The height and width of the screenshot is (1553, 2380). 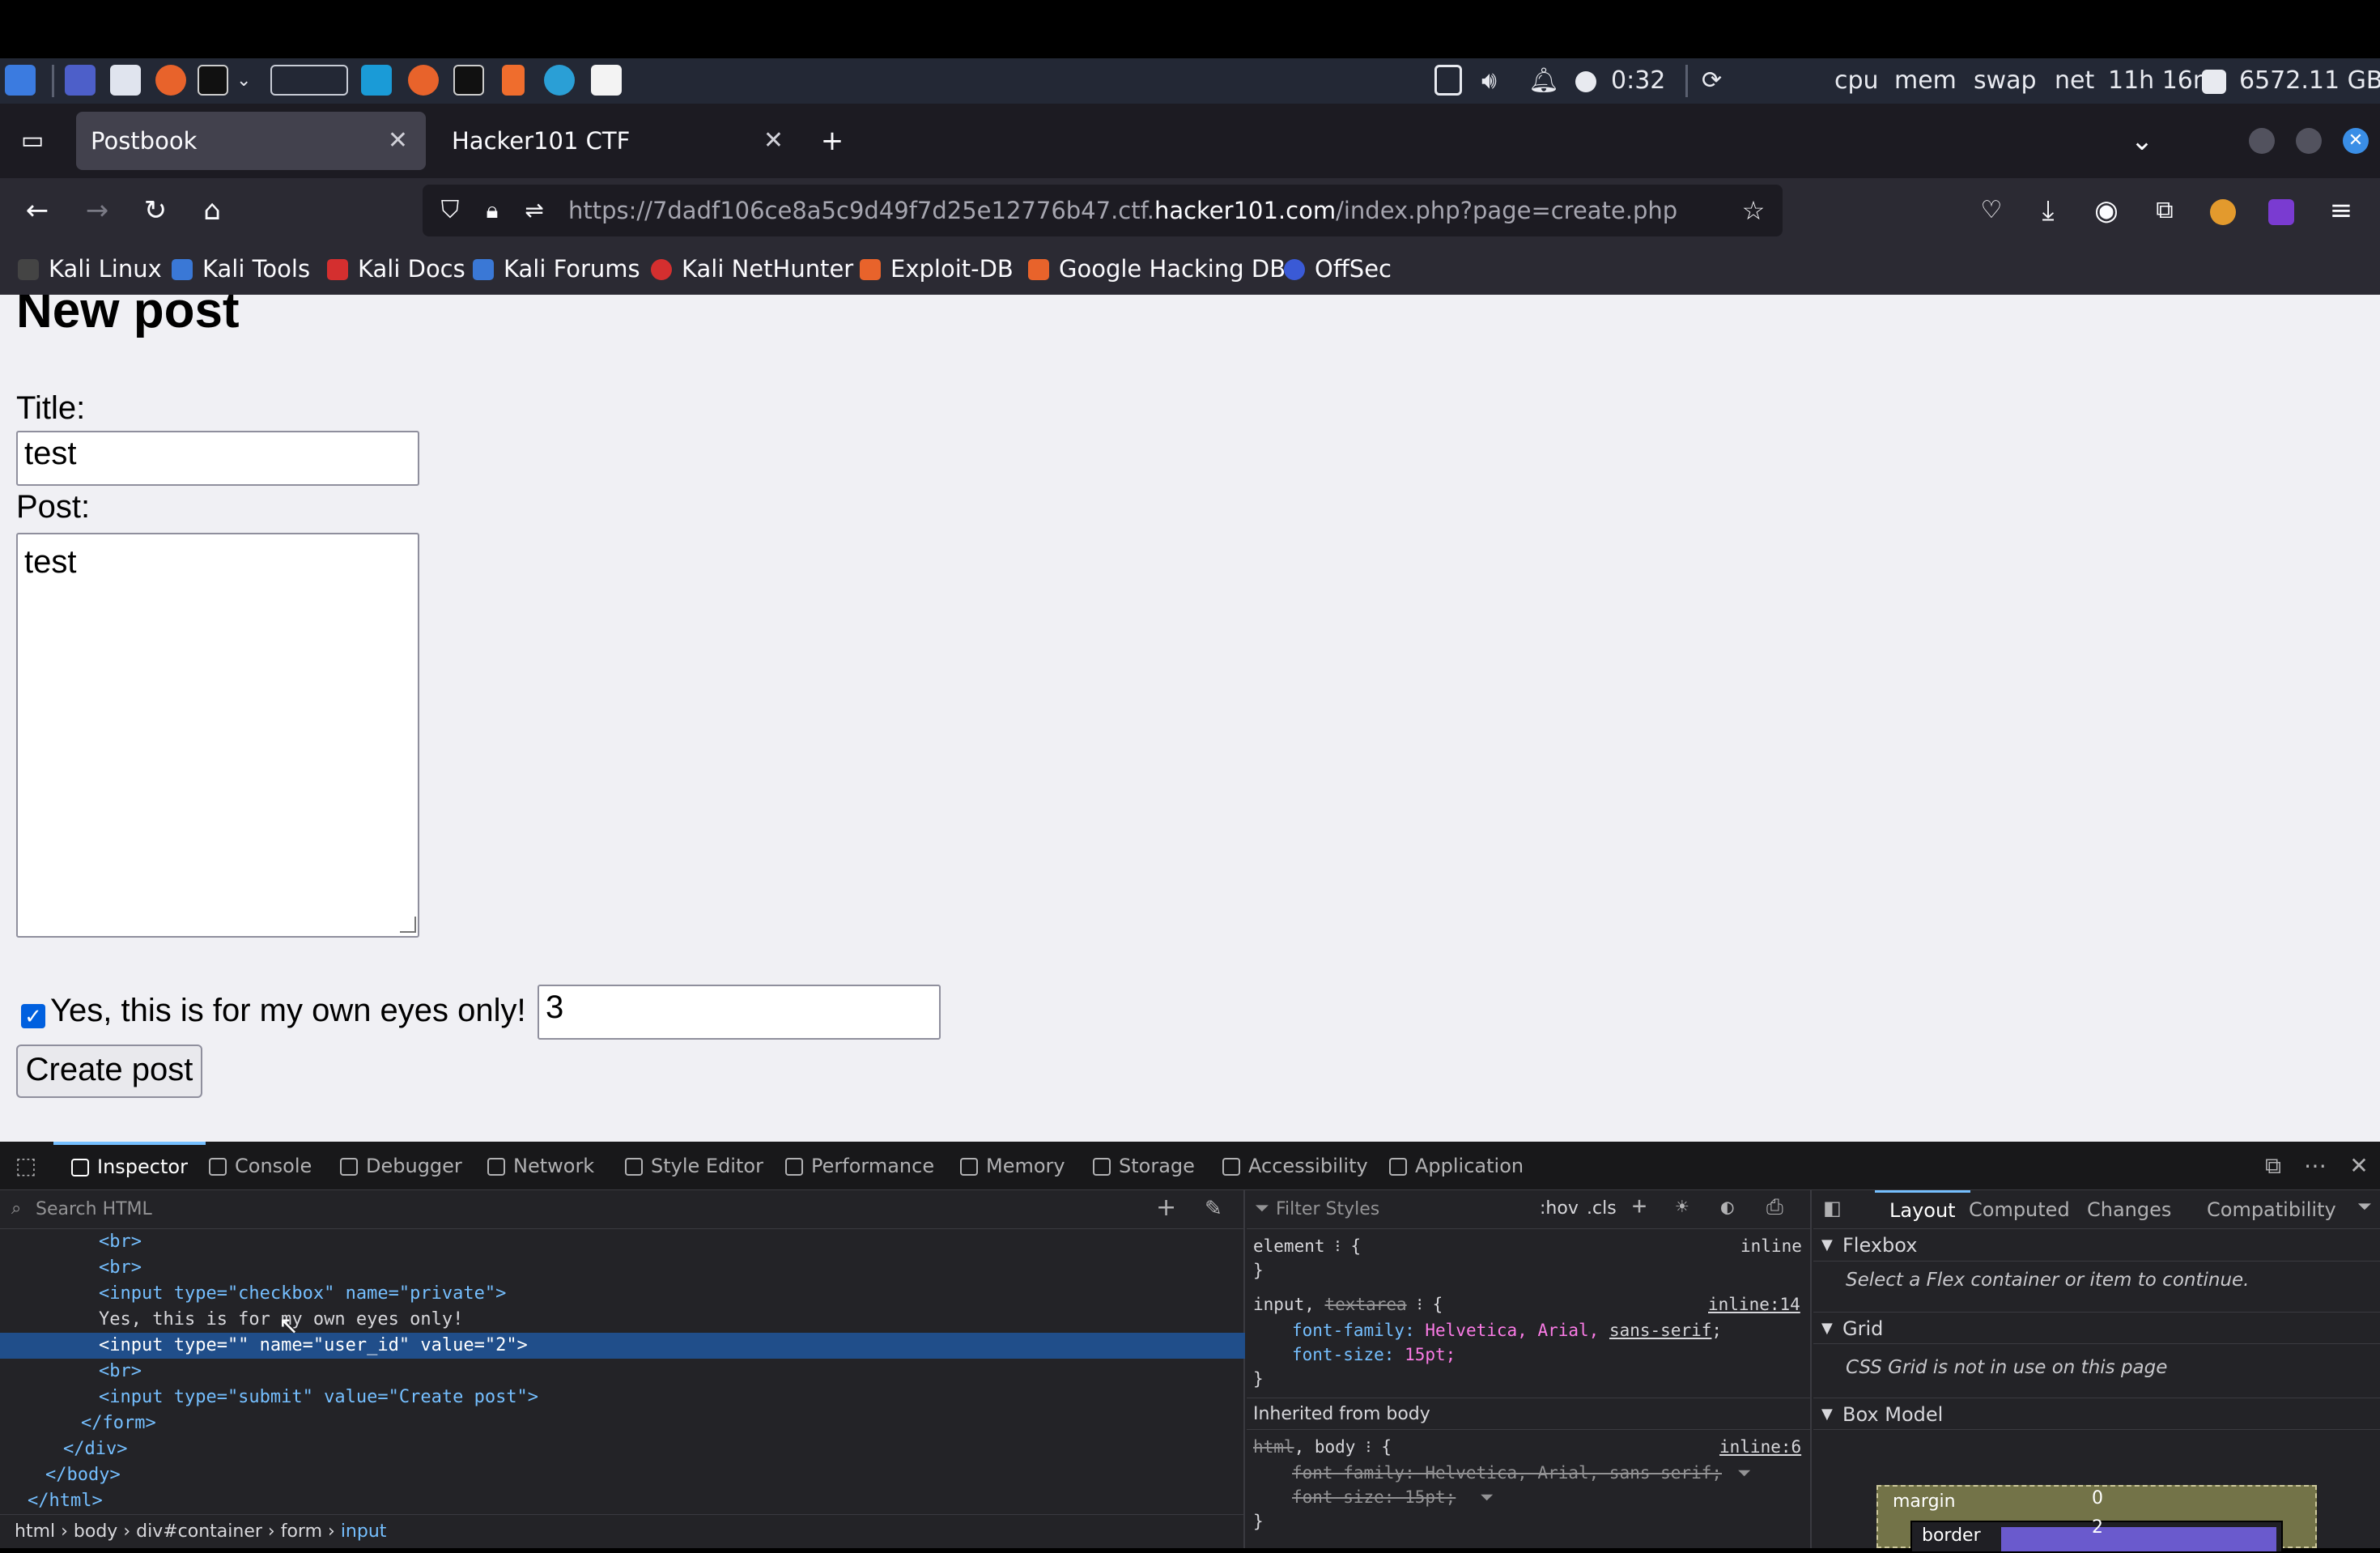 I want to click on markup-line: </div>, so click(x=622, y=1449).